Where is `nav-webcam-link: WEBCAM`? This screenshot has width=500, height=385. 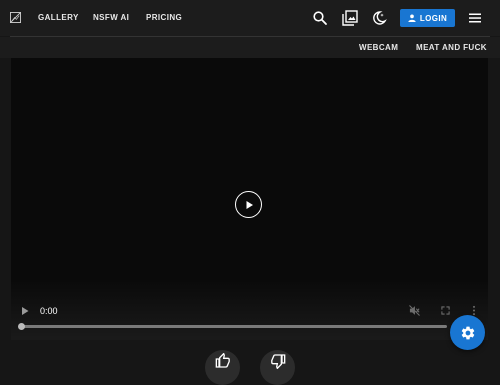 nav-webcam-link: WEBCAM is located at coordinates (378, 47).